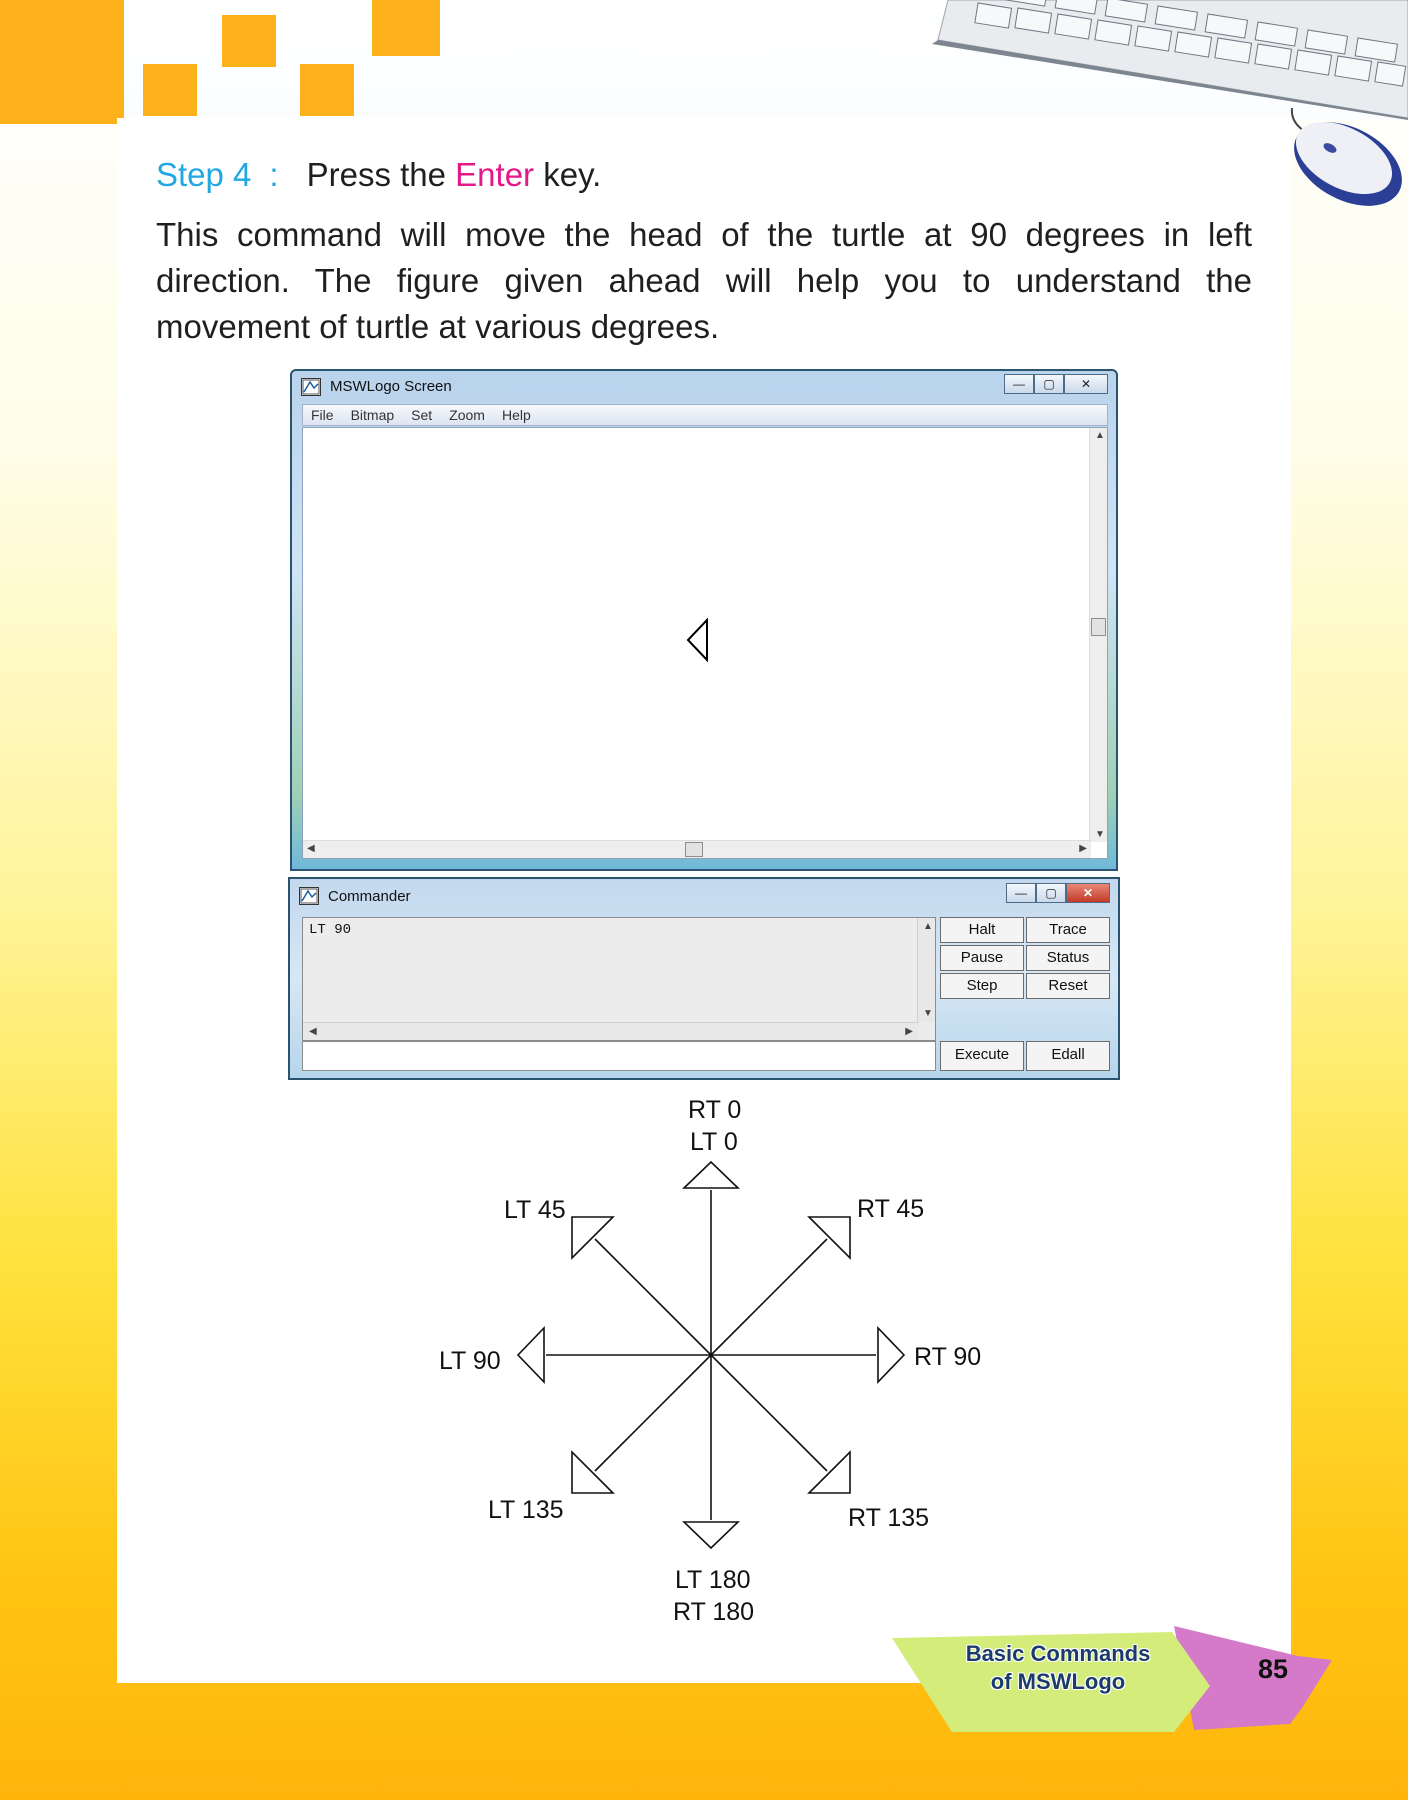 The height and width of the screenshot is (1800, 1408). I want to click on halt-button: Halt, so click(982, 930).